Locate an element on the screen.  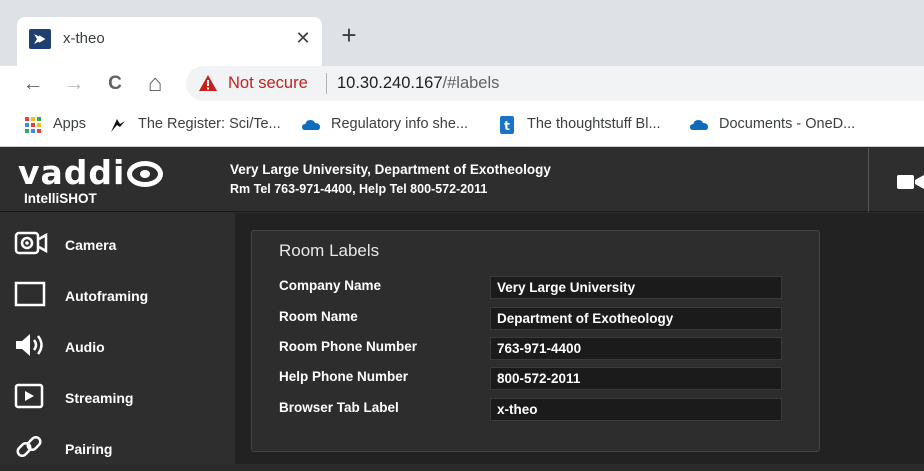
logo-text: vaddi is located at coordinates (72, 172).